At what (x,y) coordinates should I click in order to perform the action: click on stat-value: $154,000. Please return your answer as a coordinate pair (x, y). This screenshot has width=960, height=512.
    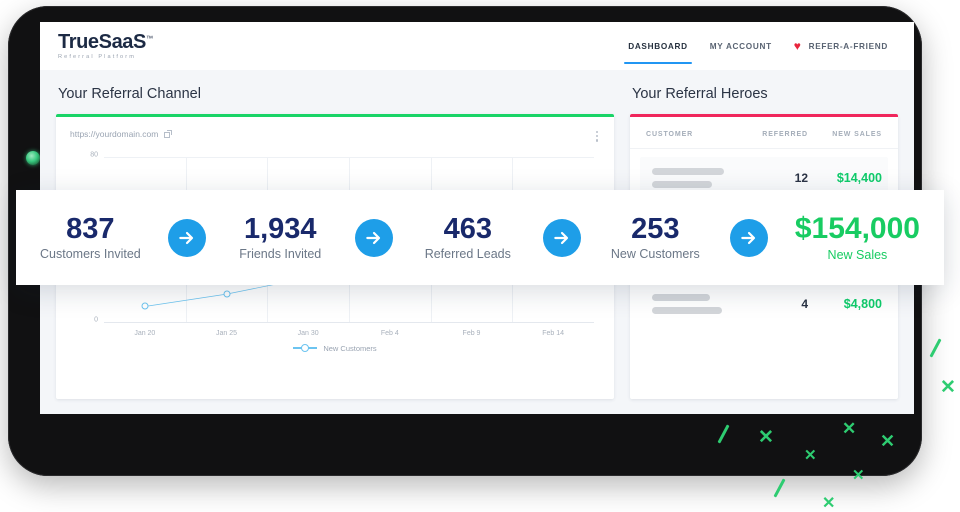
    Looking at the image, I should click on (857, 229).